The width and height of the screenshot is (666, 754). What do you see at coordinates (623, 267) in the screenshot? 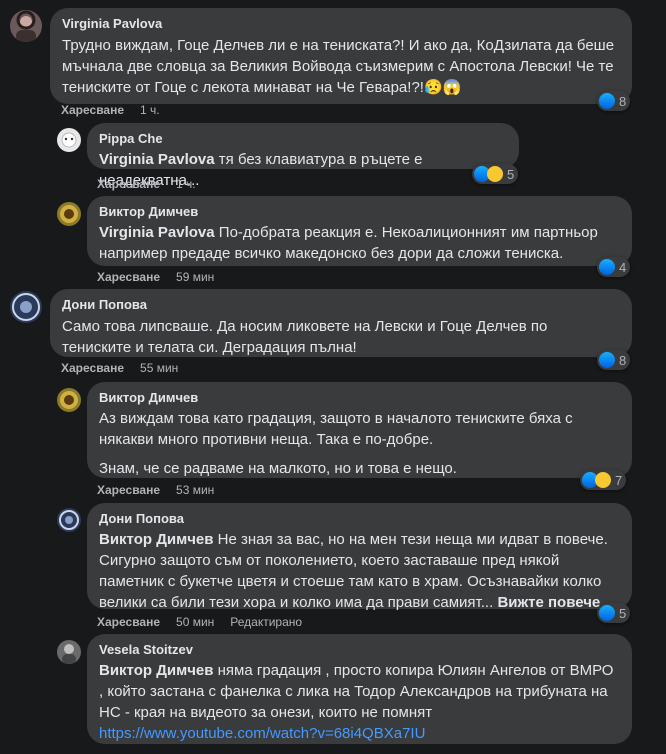
I see `reaction-count: 4` at bounding box center [623, 267].